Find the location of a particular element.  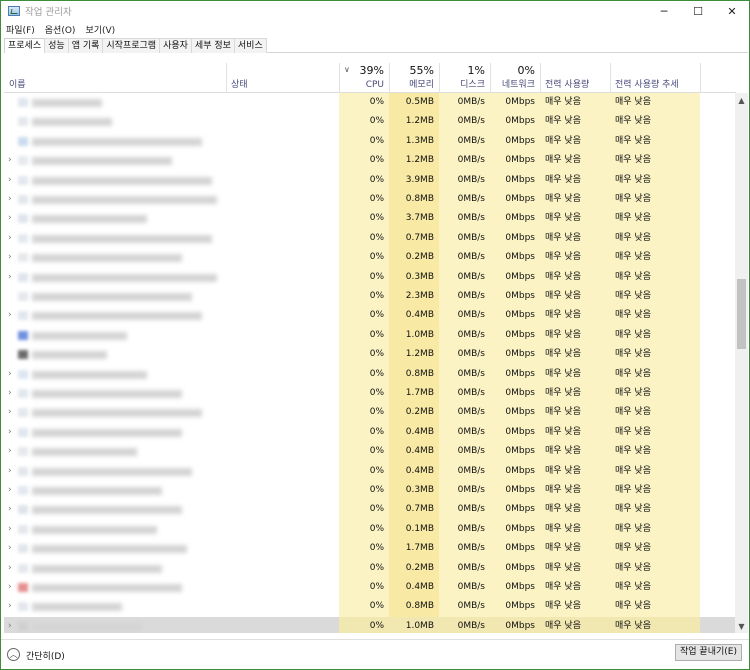

table-row: 0% 2.3MB 0MB/s 0Mbps 매우 낮음 매우 낮음 is located at coordinates (370, 297).